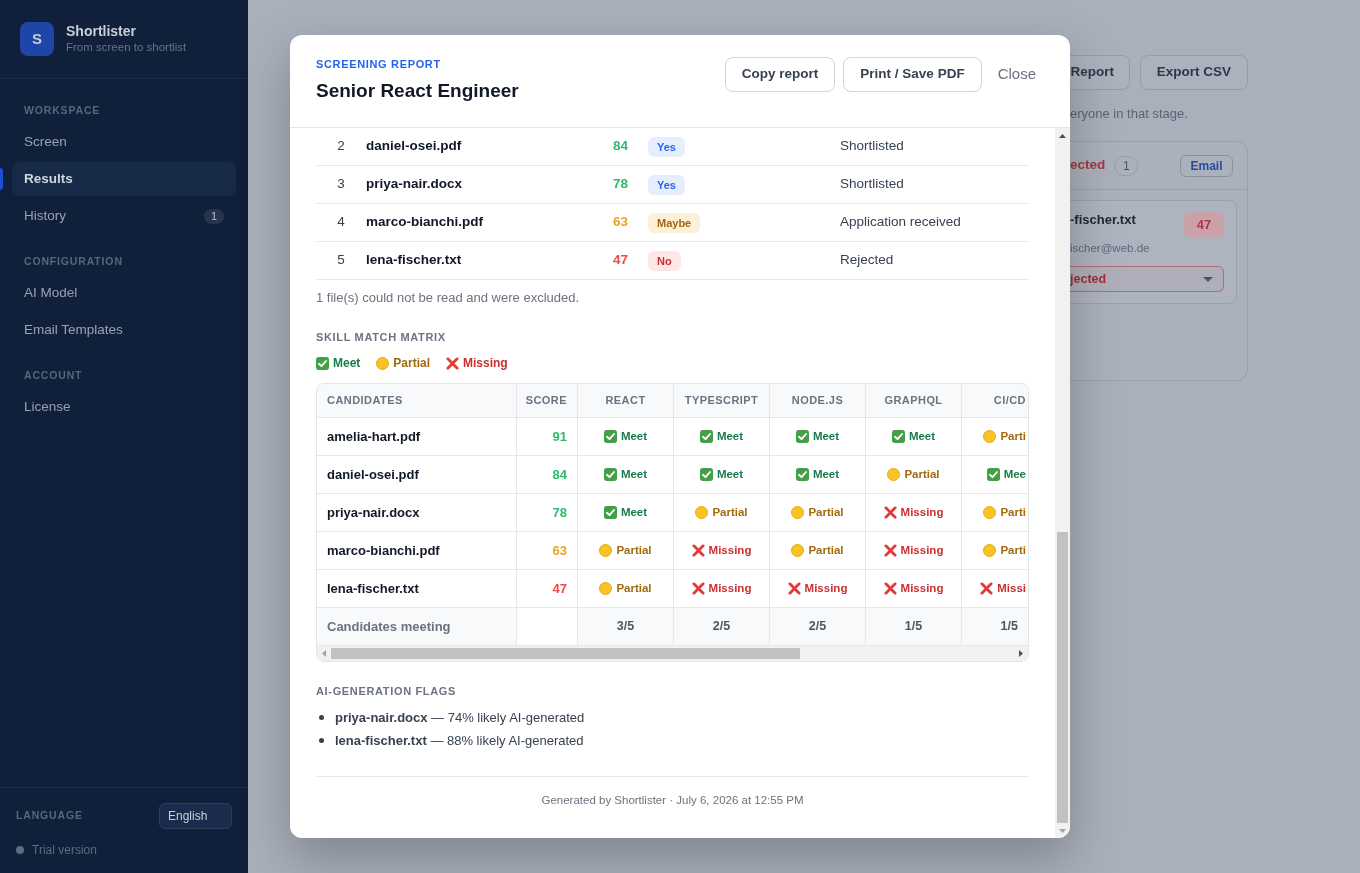 The width and height of the screenshot is (1360, 873). Describe the element at coordinates (1100, 72) in the screenshot. I see `report-button: Report` at that location.